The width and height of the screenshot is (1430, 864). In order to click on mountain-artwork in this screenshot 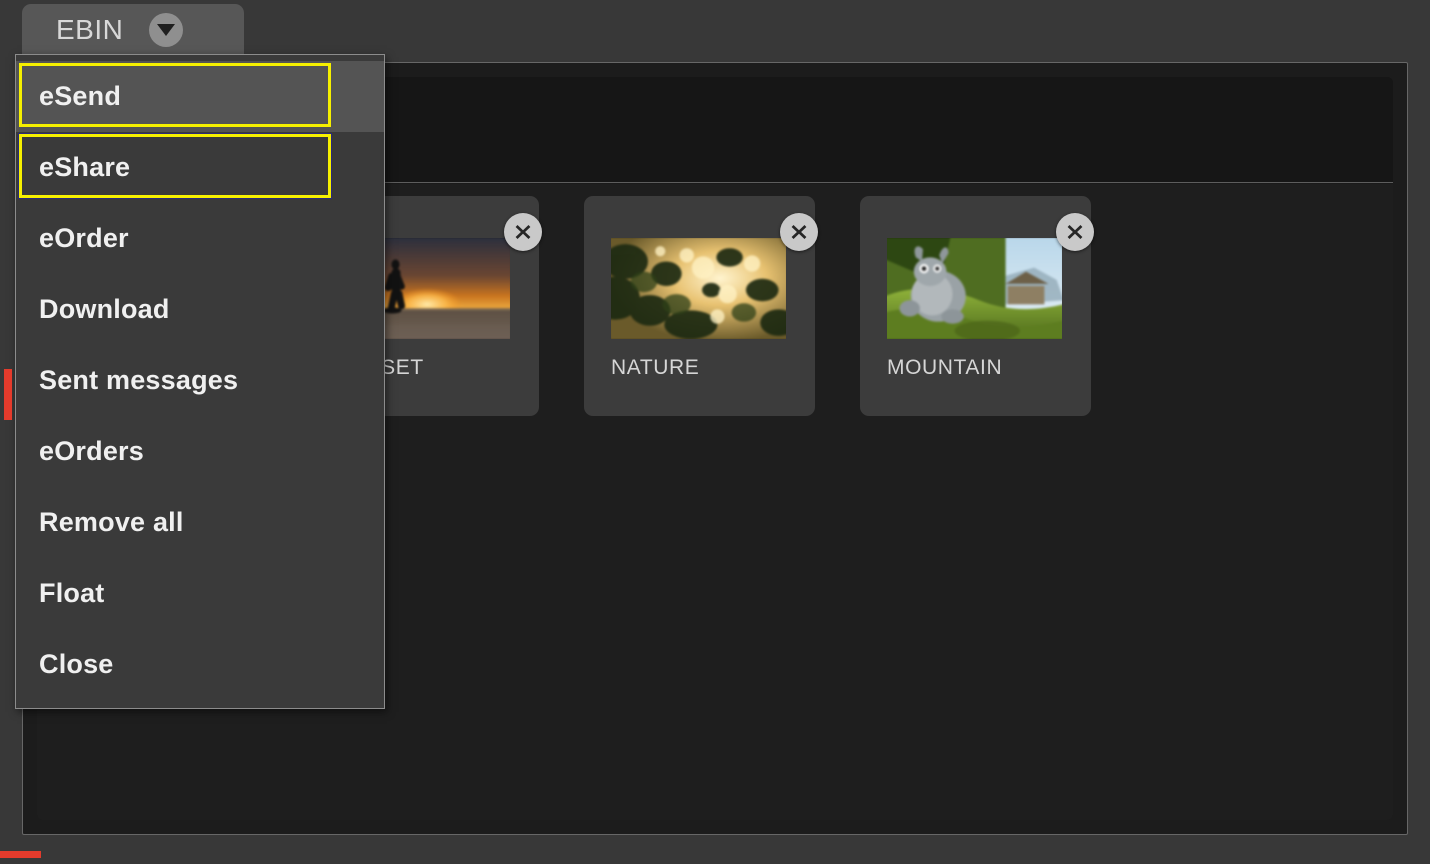, I will do `click(974, 288)`.